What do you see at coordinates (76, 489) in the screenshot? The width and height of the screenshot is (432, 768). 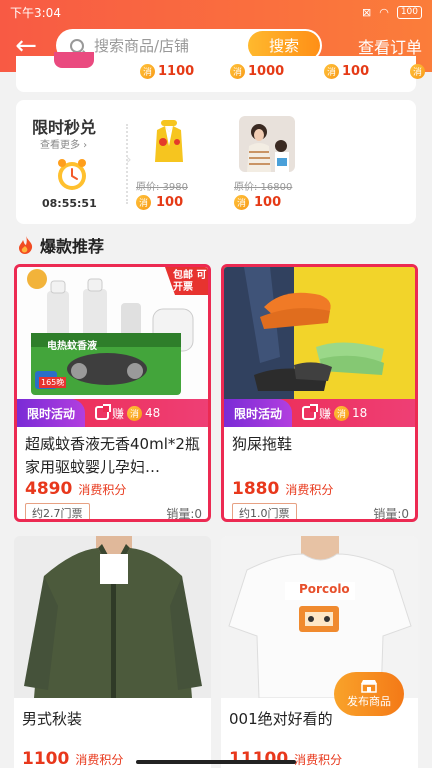 I see `price-line: 4890 消费积分` at bounding box center [76, 489].